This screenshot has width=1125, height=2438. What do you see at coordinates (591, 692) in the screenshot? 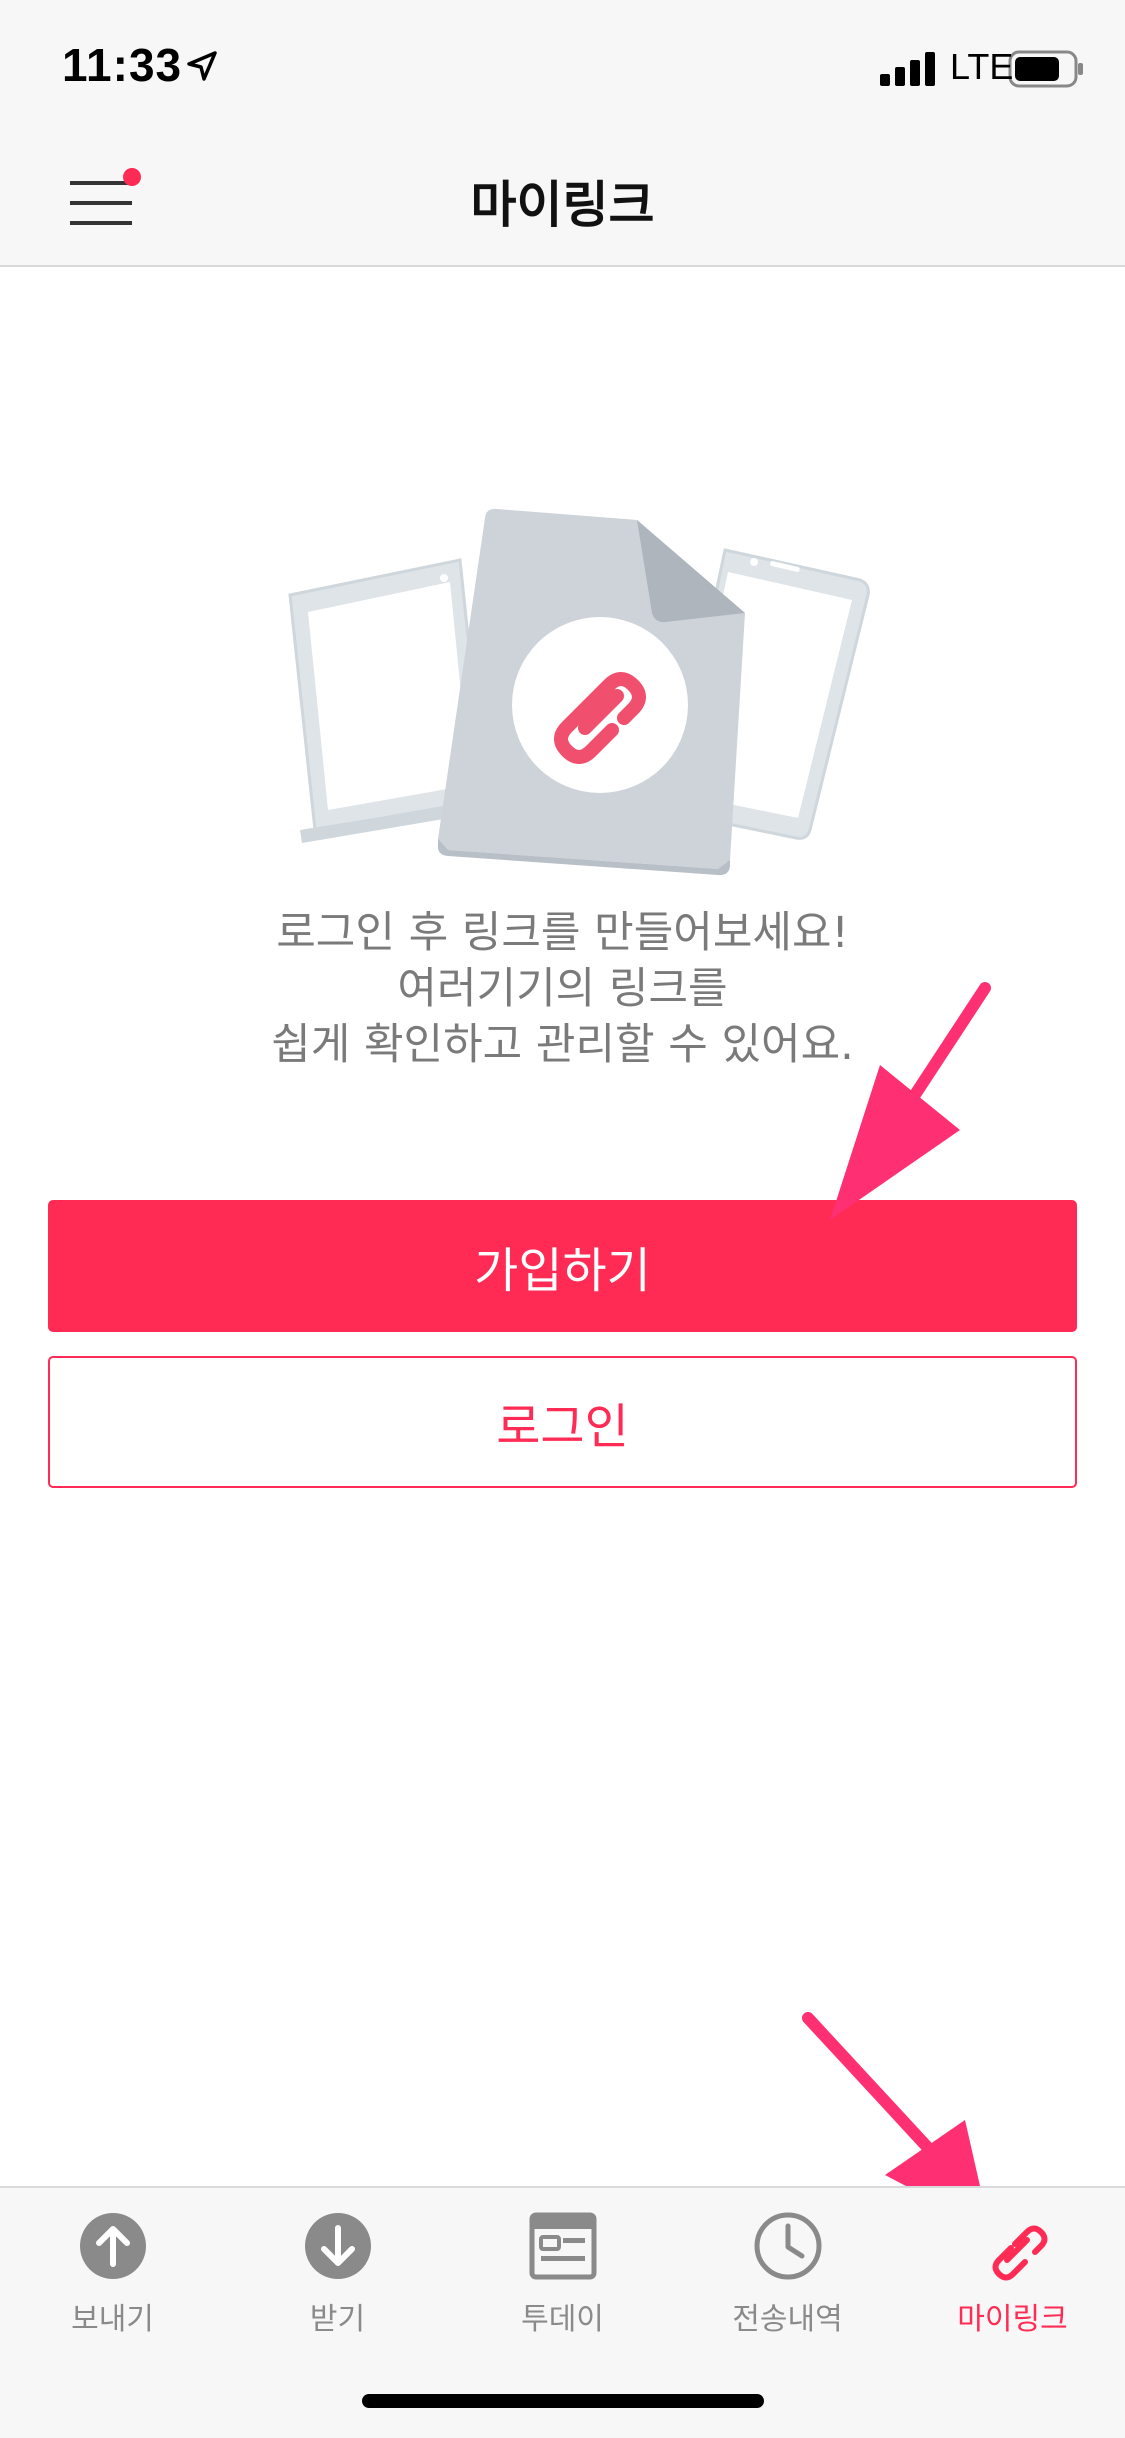
I see `document-illustration` at bounding box center [591, 692].